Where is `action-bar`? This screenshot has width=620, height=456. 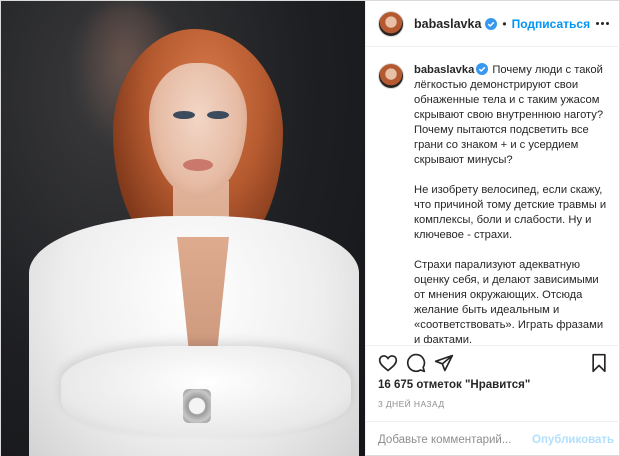 action-bar is located at coordinates (493, 362).